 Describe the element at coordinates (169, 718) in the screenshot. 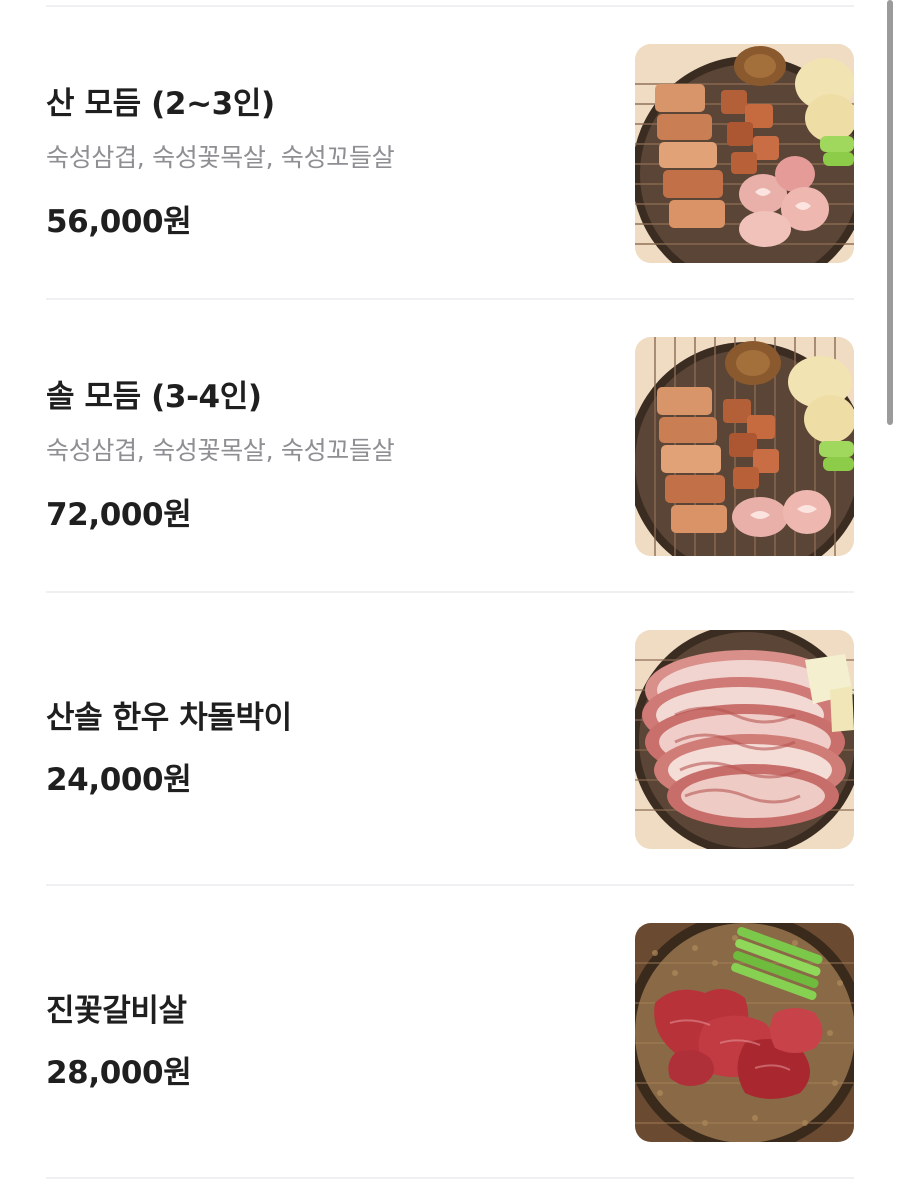

I see `menu-item-name: 산솔 한우 차돌박이` at that location.